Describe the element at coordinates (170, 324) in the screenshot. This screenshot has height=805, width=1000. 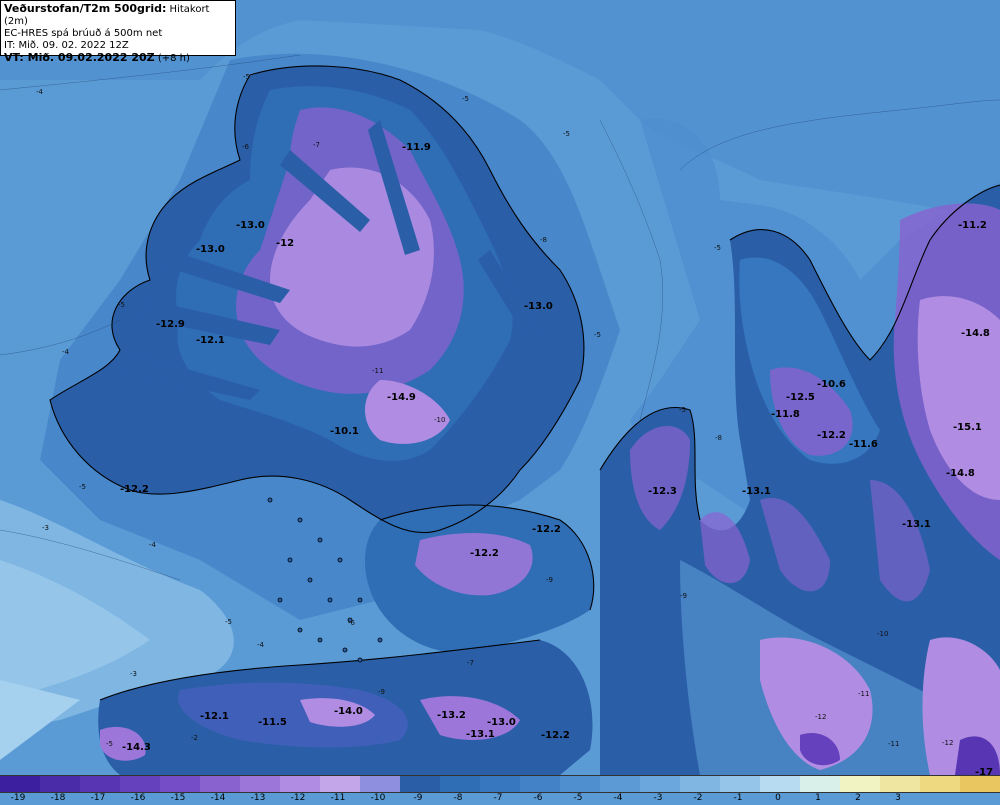
I see `temperature-value-label: -12.9` at that location.